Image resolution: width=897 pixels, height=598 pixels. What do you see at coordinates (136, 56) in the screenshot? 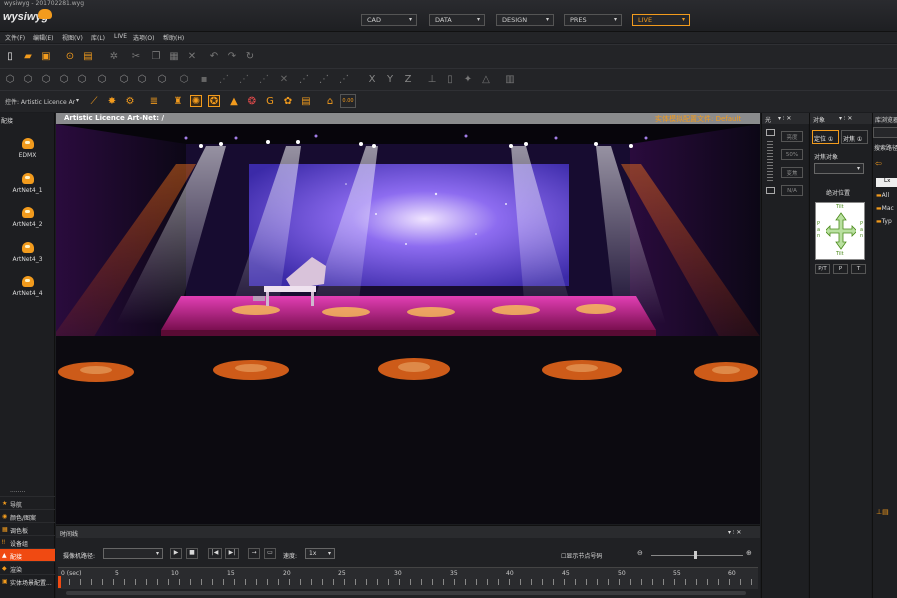
I see `cut-icon: ✂` at bounding box center [136, 56].